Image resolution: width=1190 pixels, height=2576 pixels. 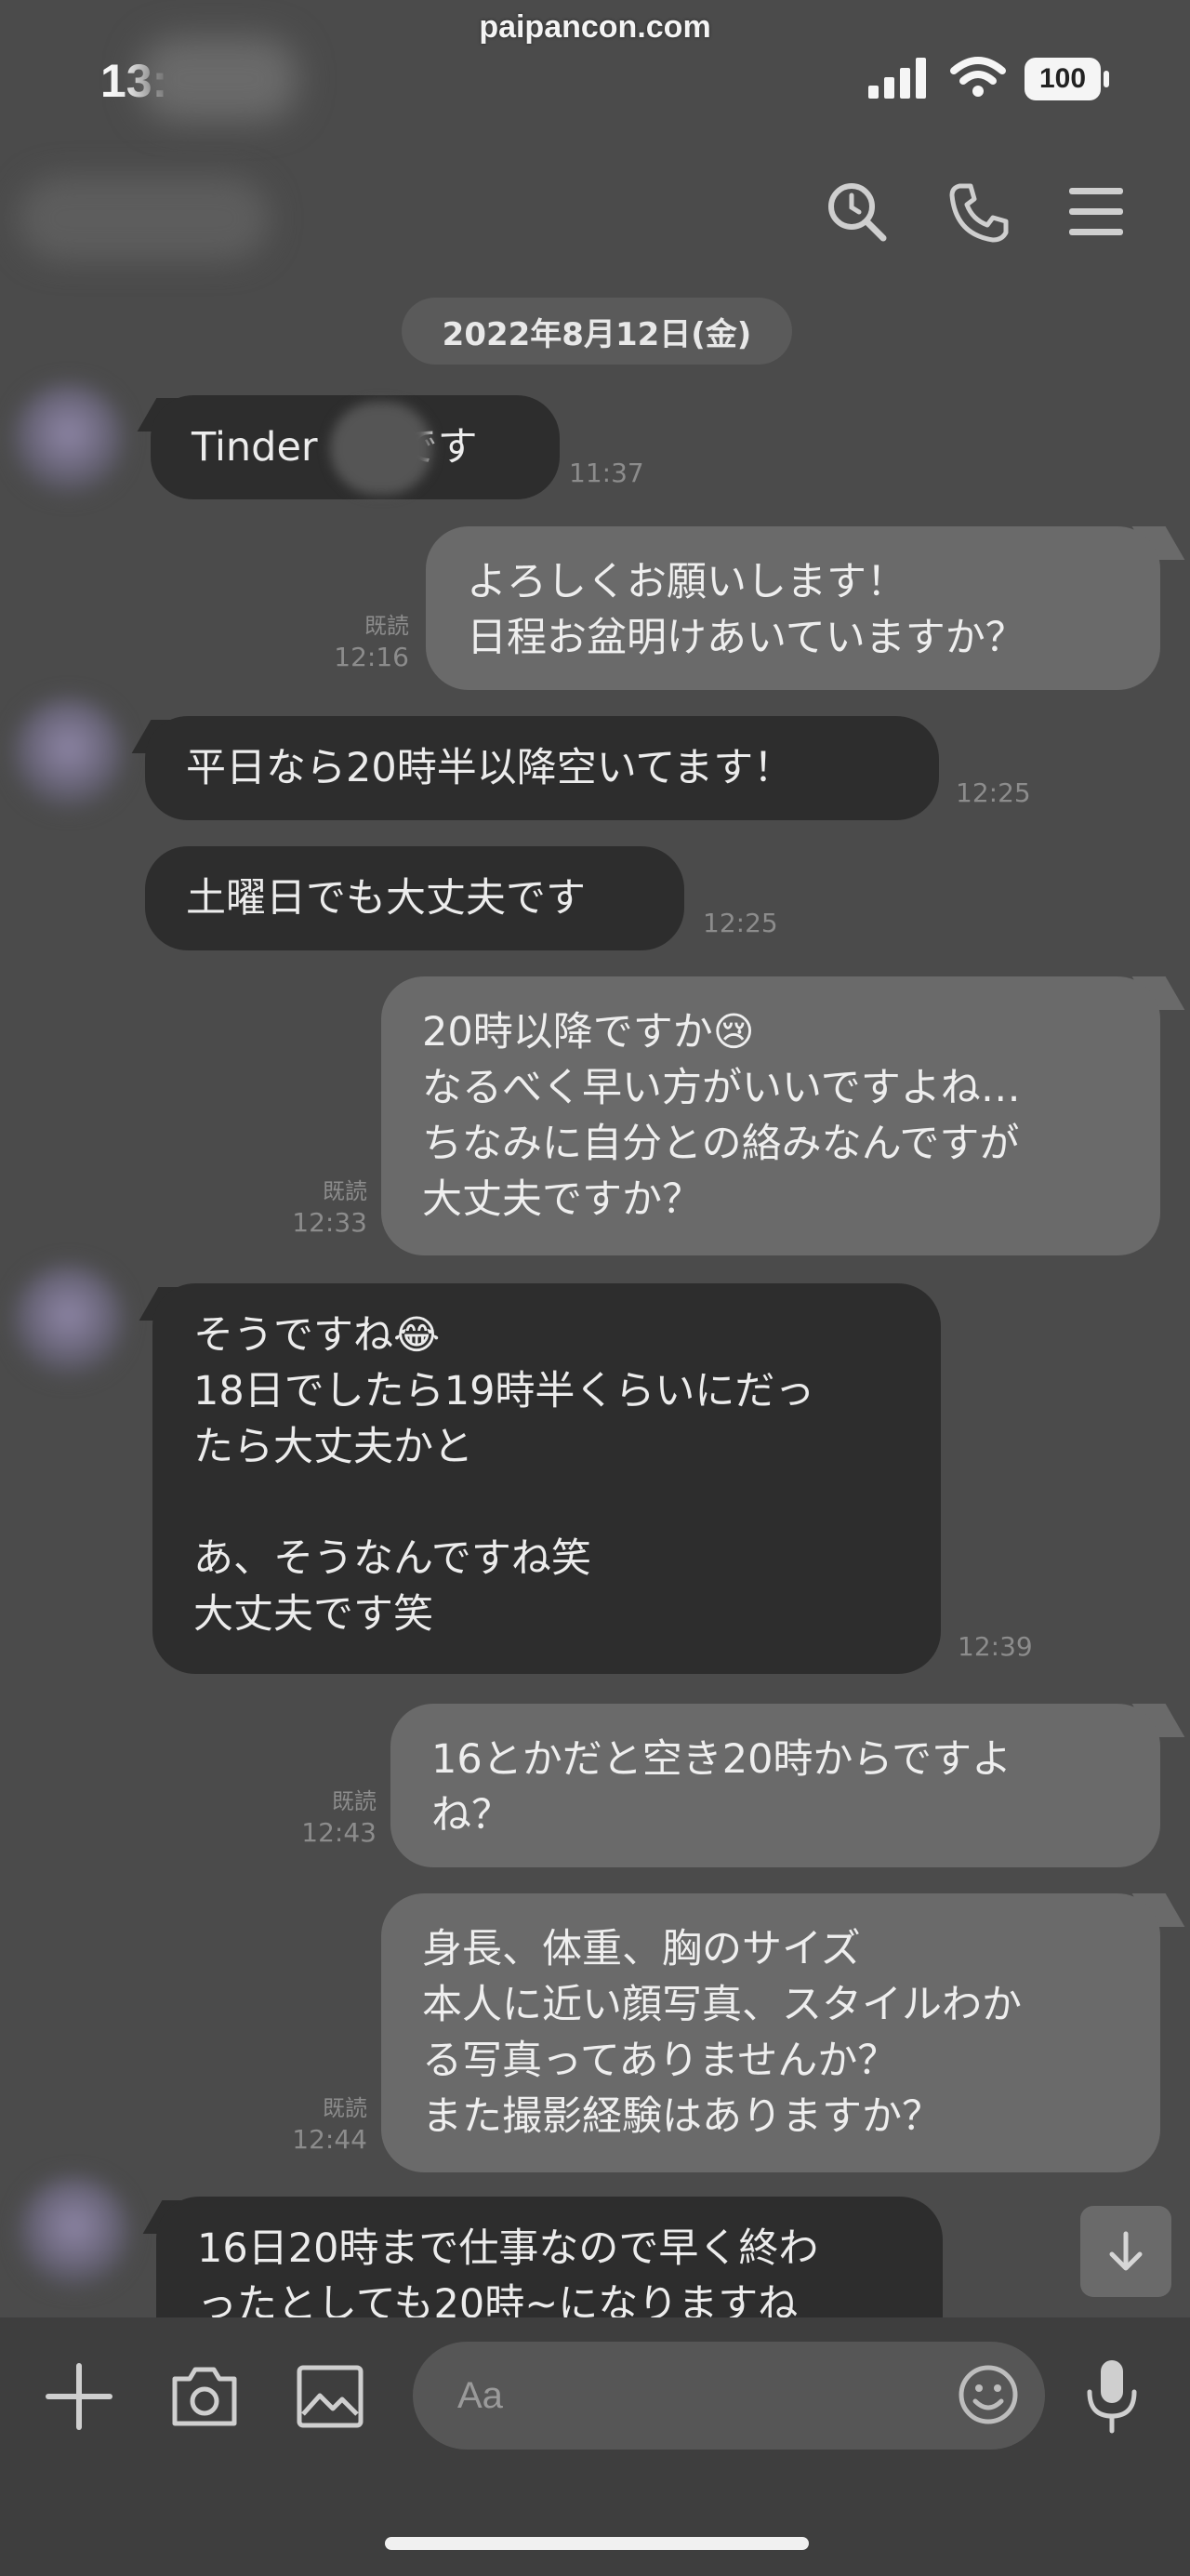 I want to click on back-and-chat-name, so click(x=144, y=218).